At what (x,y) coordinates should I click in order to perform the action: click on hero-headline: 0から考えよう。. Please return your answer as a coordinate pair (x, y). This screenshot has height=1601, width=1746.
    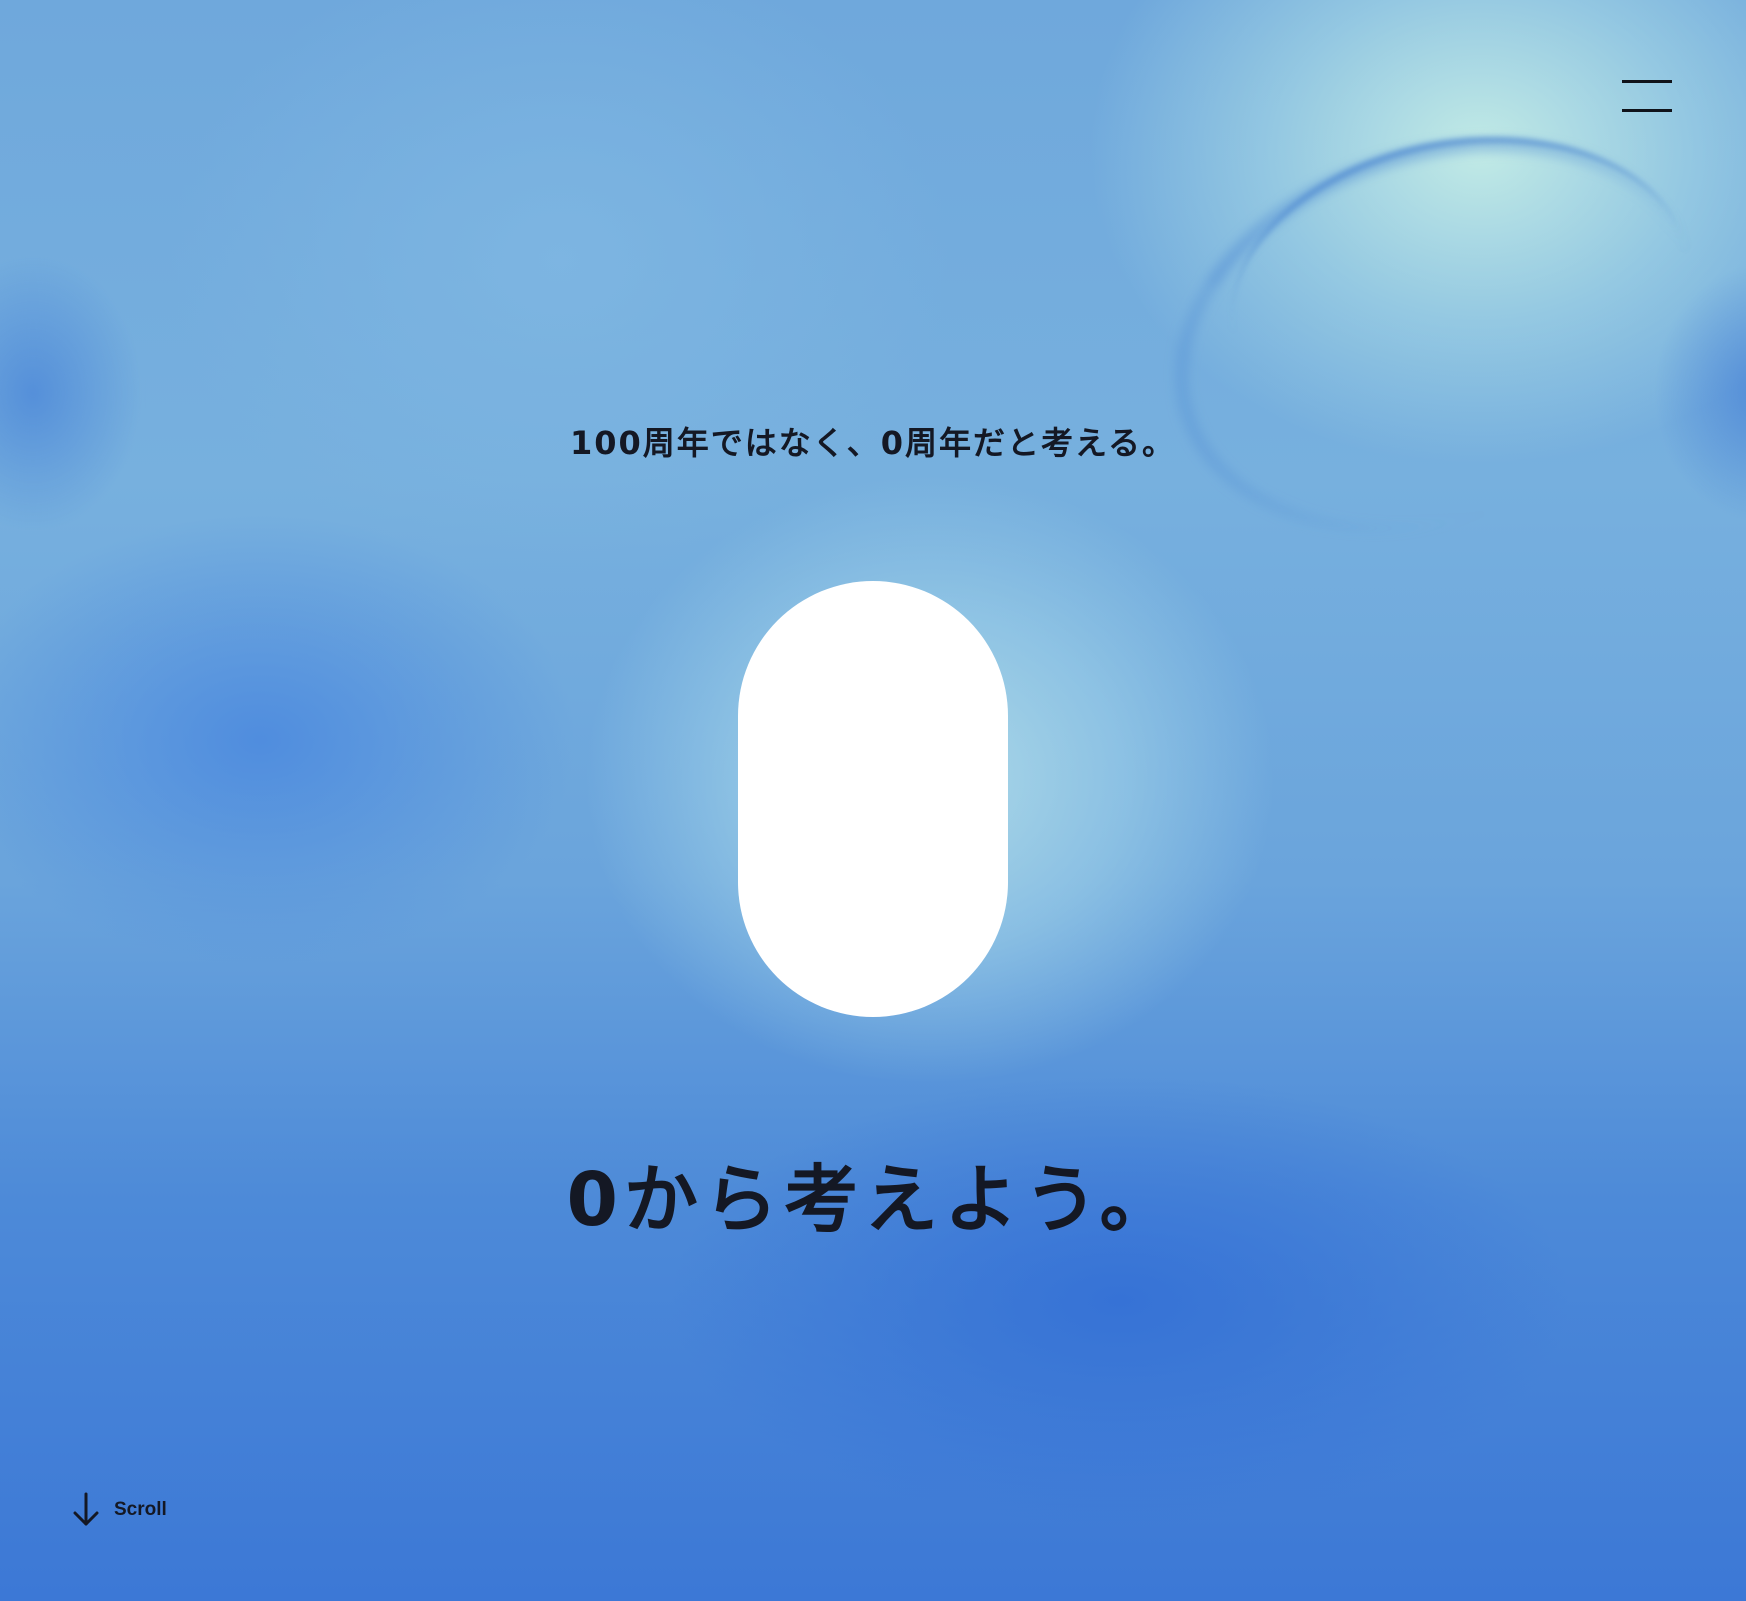
    Looking at the image, I should click on (873, 1200).